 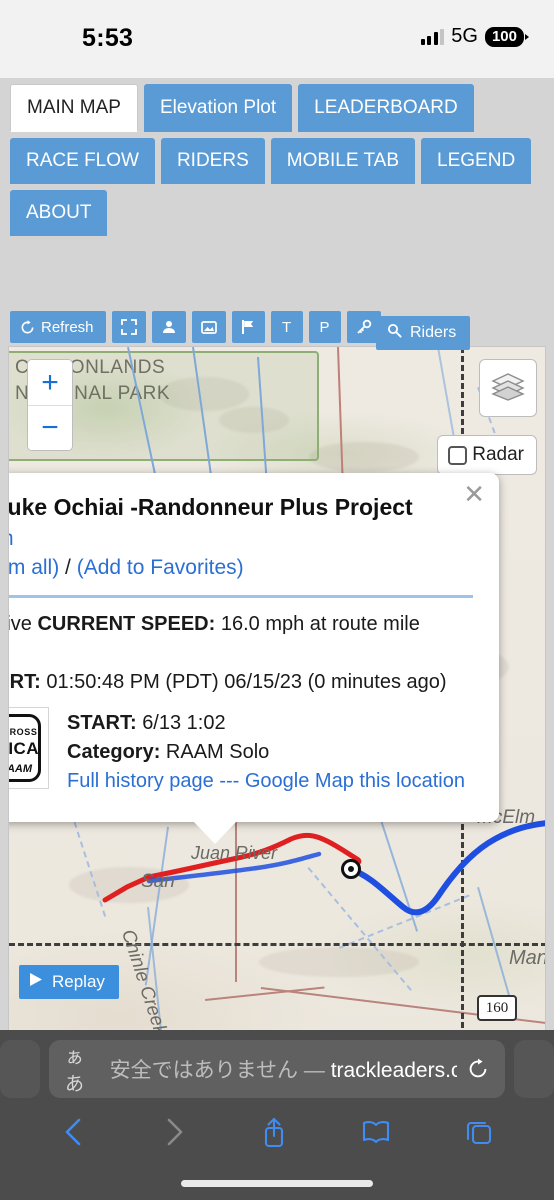 What do you see at coordinates (23, 732) in the screenshot?
I see `raam-logo-line1: E ACROSS` at bounding box center [23, 732].